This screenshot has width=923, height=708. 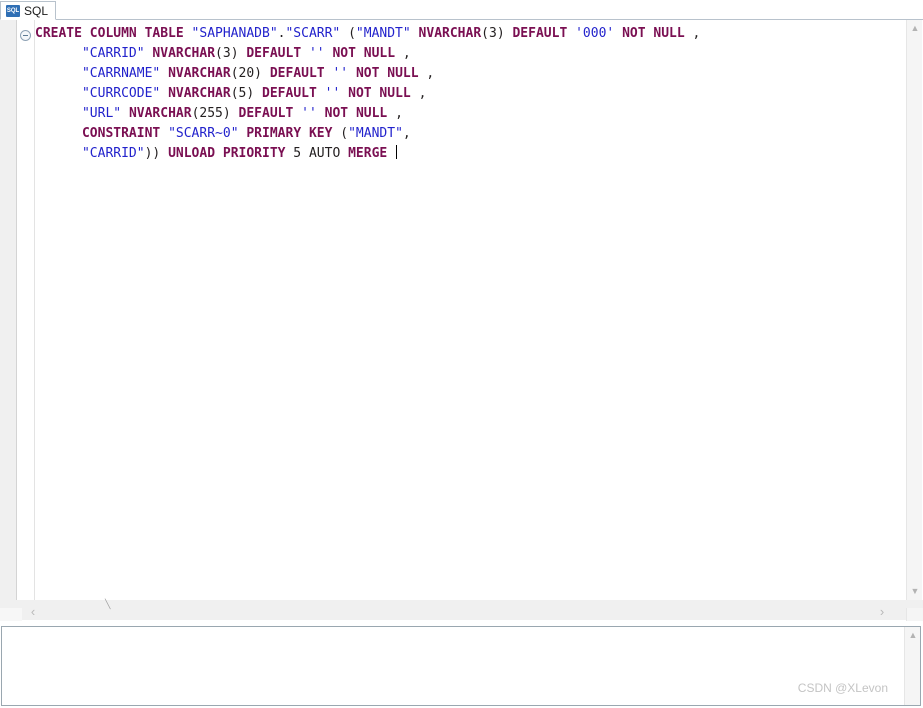 What do you see at coordinates (8, 310) in the screenshot?
I see `editor-gutter` at bounding box center [8, 310].